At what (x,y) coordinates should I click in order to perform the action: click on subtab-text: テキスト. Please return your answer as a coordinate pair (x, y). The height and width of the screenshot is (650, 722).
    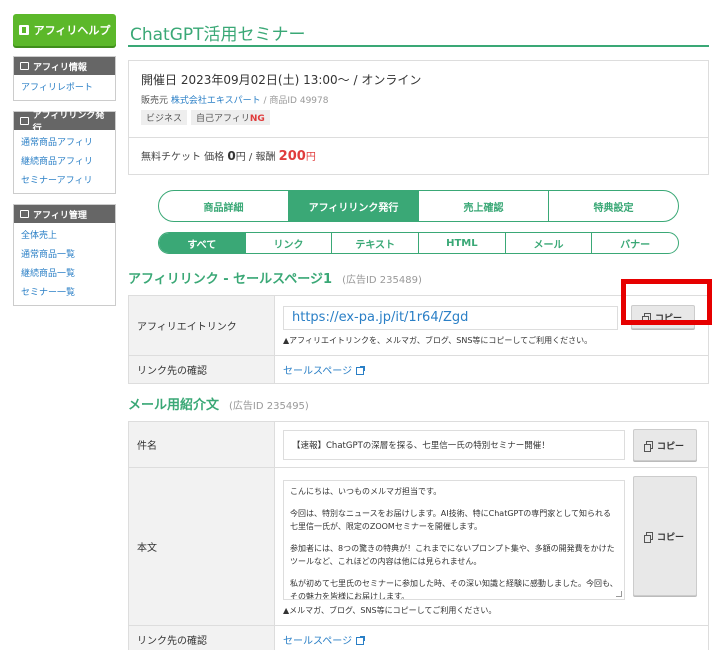
    Looking at the image, I should click on (376, 243).